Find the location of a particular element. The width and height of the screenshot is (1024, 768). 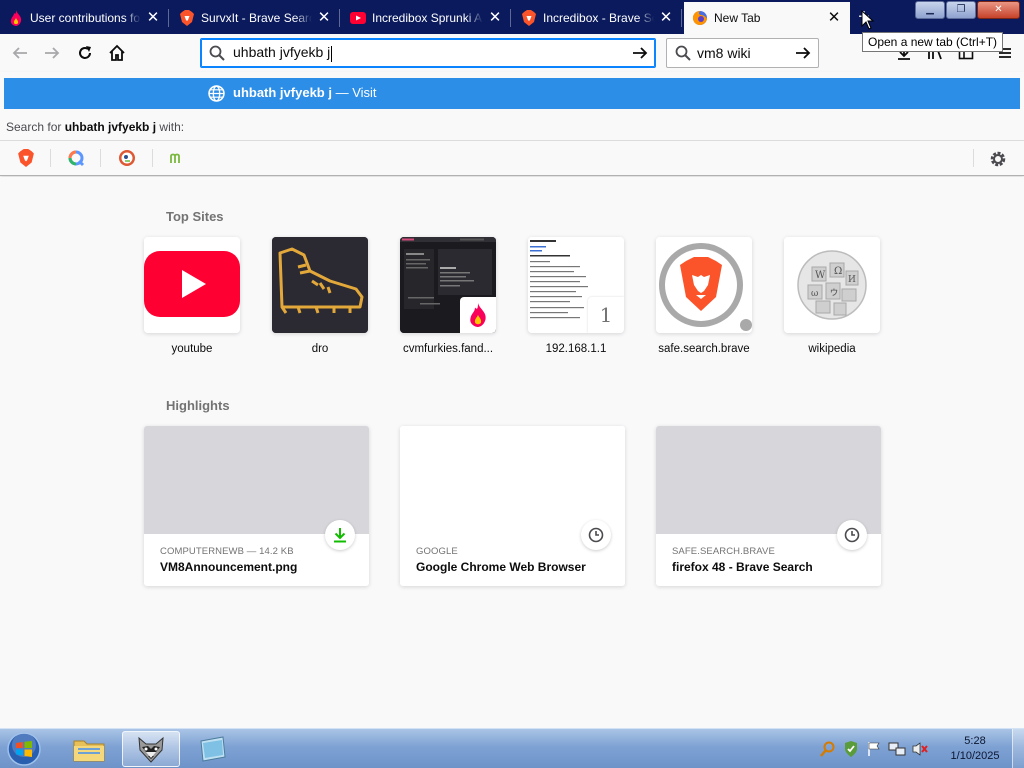

mojeek-engine-button is located at coordinates (178, 158).